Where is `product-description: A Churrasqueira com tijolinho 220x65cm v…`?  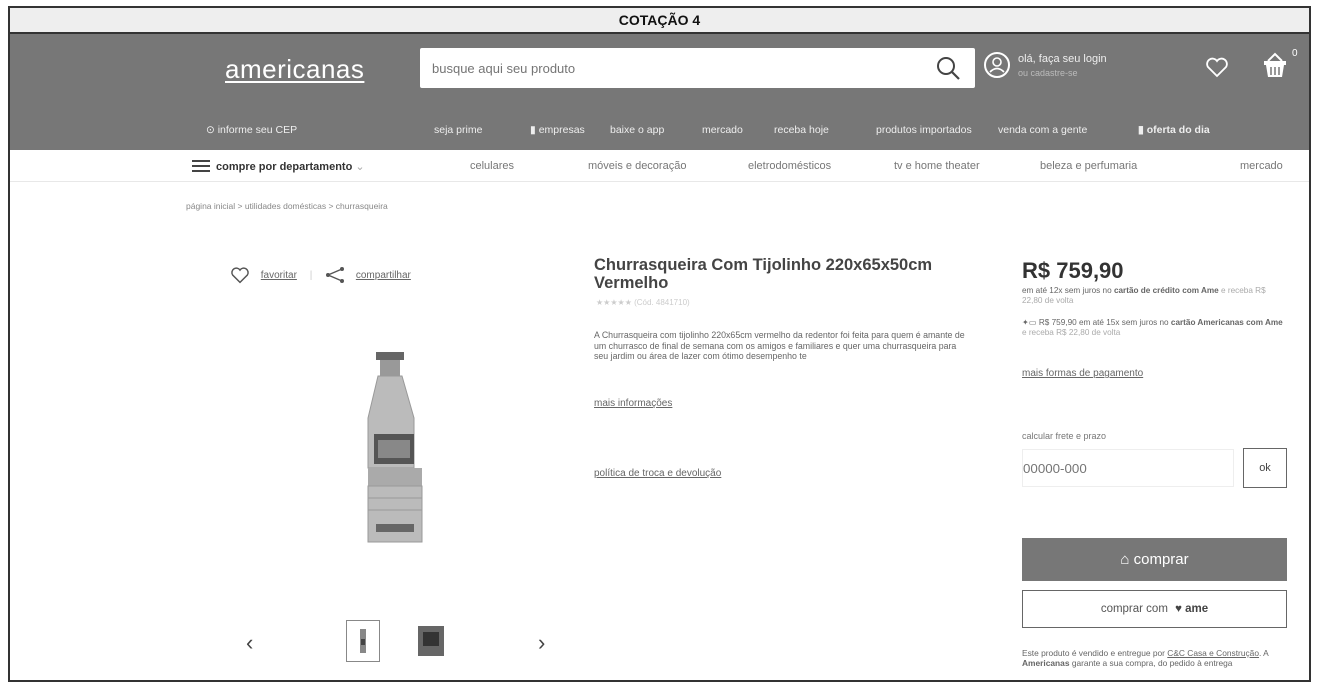 product-description: A Churrasqueira com tijolinho 220x65cm v… is located at coordinates (779, 345).